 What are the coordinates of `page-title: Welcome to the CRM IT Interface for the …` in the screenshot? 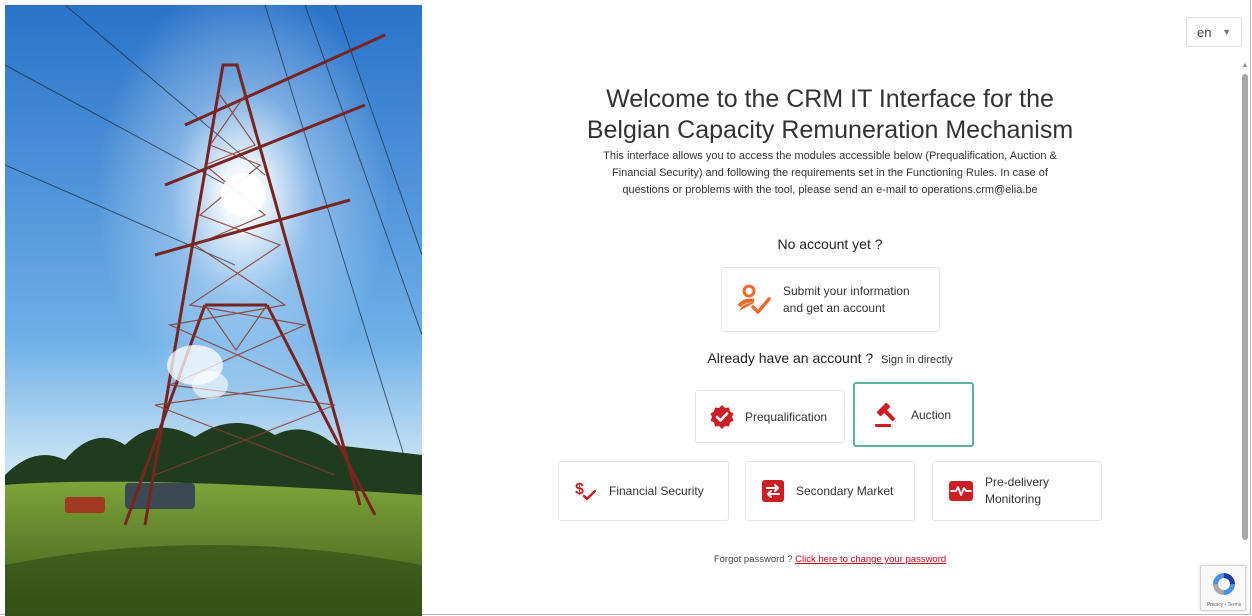 It's located at (830, 115).